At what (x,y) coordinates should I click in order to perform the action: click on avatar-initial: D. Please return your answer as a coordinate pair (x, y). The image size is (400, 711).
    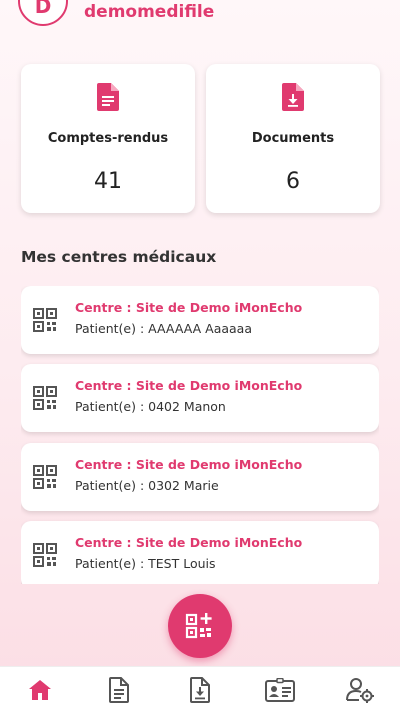
    Looking at the image, I should click on (43, 9).